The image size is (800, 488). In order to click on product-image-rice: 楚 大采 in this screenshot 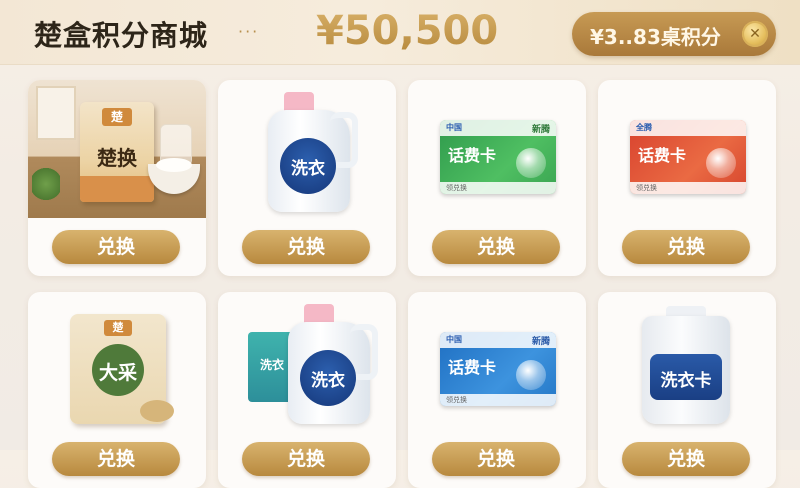, I will do `click(117, 361)`.